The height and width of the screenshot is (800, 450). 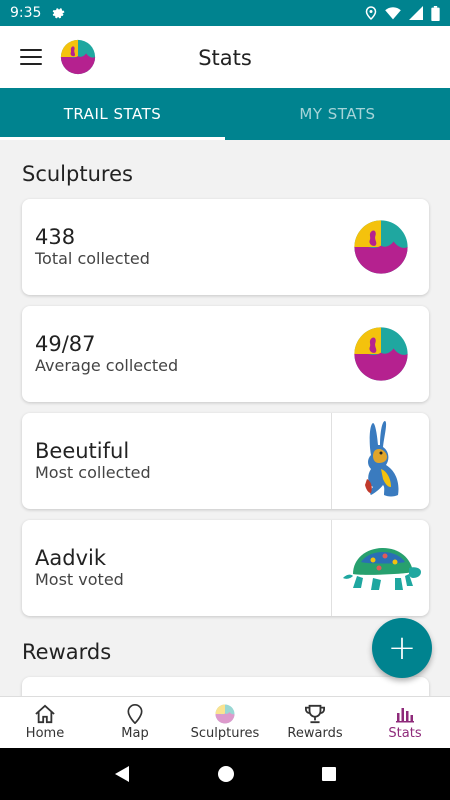 What do you see at coordinates (107, 365) in the screenshot?
I see `stat-label: Average collected` at bounding box center [107, 365].